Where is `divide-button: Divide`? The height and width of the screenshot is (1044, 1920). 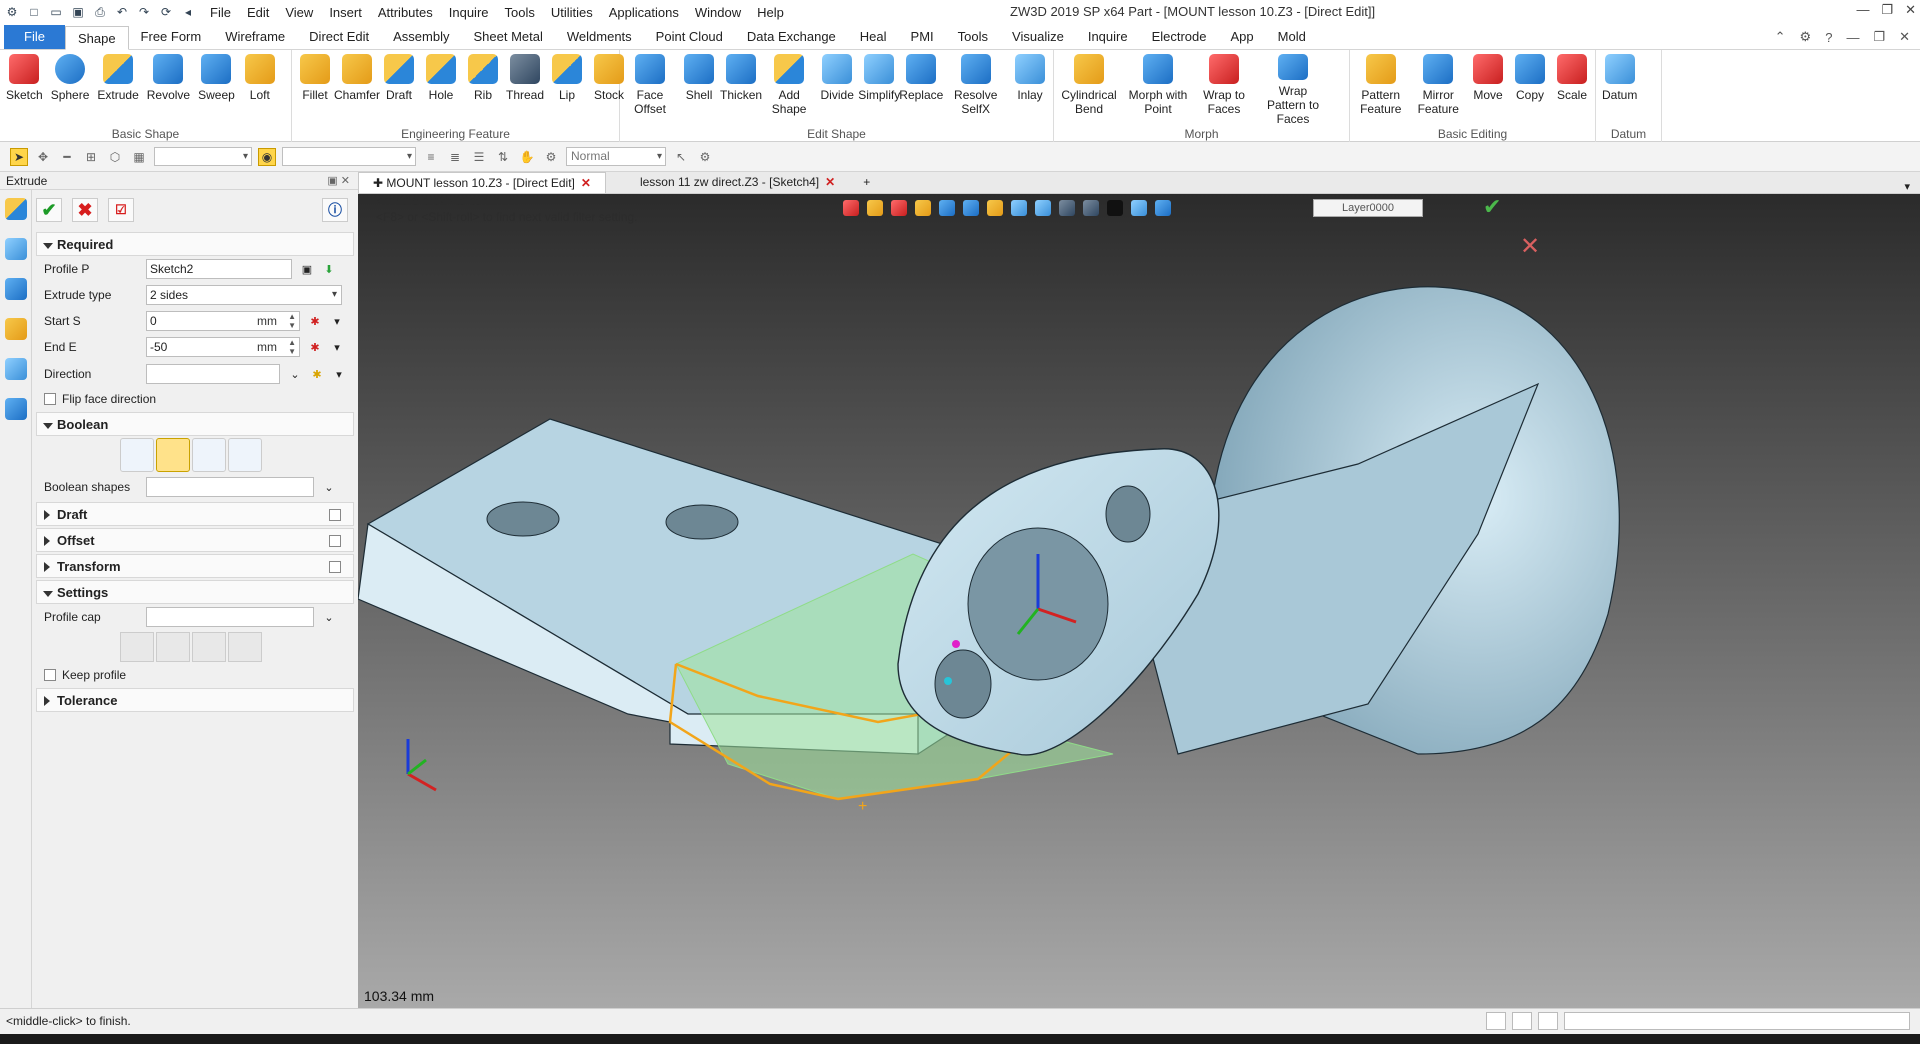 divide-button: Divide is located at coordinates (837, 89).